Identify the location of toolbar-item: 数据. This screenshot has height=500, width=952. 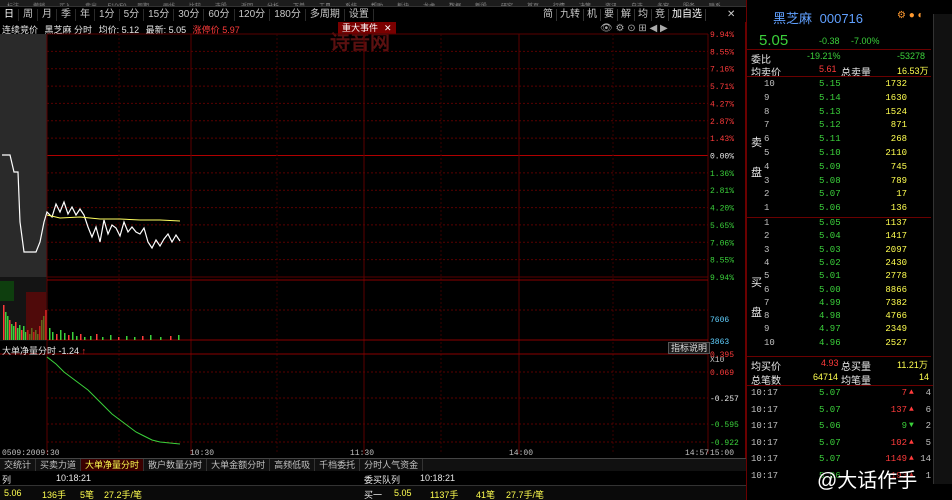
(455, 5).